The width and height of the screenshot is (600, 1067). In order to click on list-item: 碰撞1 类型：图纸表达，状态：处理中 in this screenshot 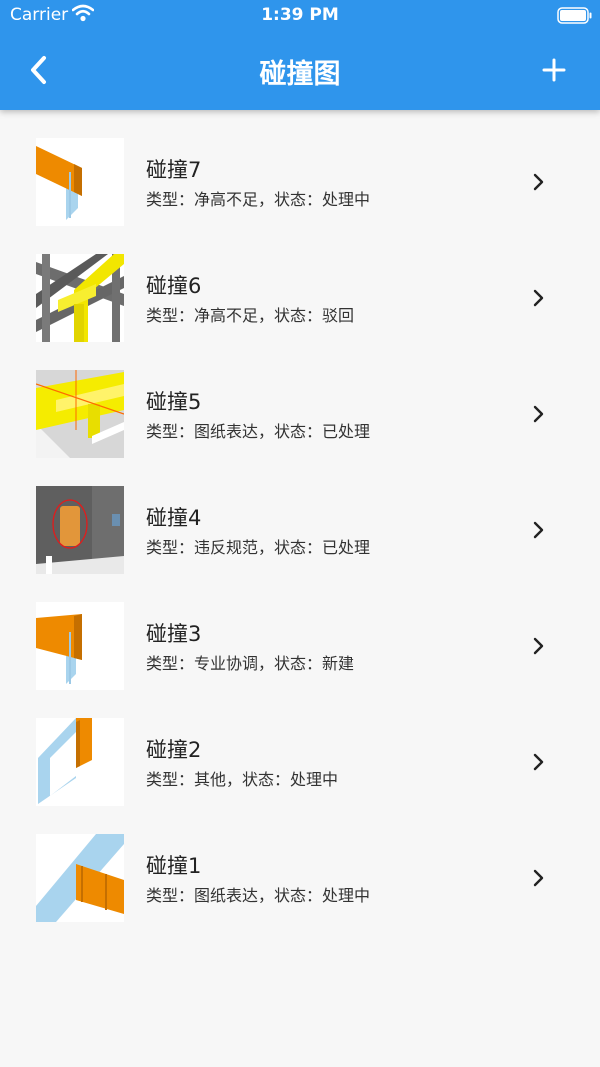, I will do `click(300, 878)`.